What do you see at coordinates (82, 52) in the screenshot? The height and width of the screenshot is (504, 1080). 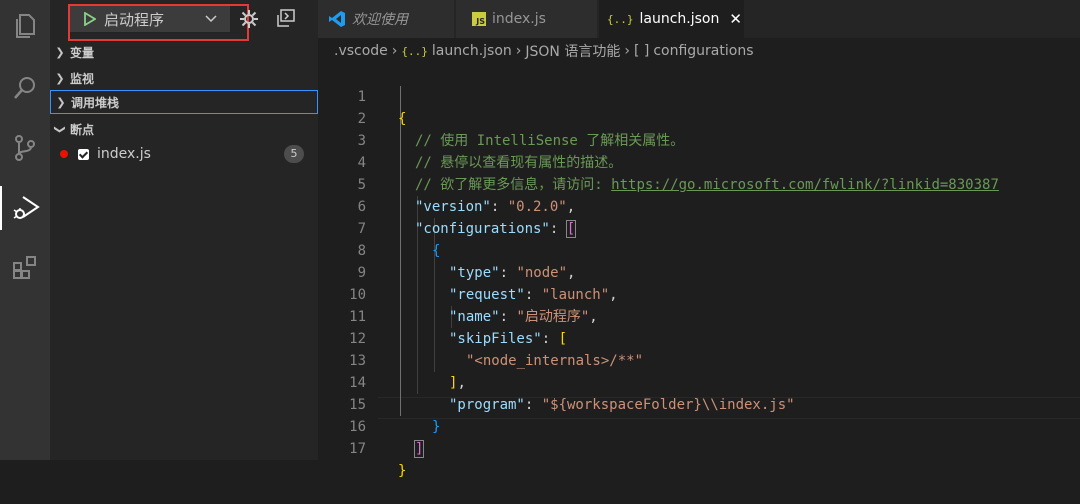 I see `section-variables-label: 变量` at bounding box center [82, 52].